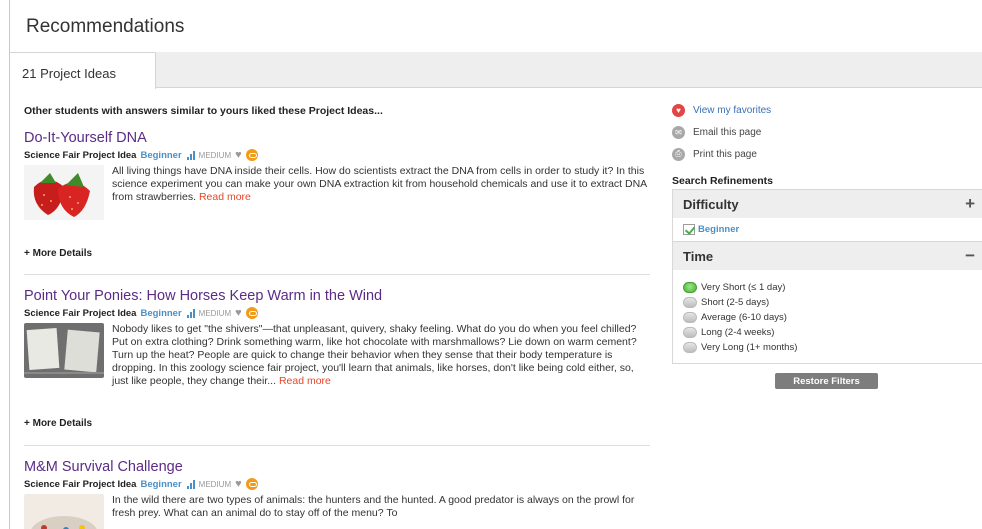 This screenshot has width=982, height=529. Describe the element at coordinates (828, 347) in the screenshot. I see `time-option-very-long: Very Long (1+ months)` at that location.